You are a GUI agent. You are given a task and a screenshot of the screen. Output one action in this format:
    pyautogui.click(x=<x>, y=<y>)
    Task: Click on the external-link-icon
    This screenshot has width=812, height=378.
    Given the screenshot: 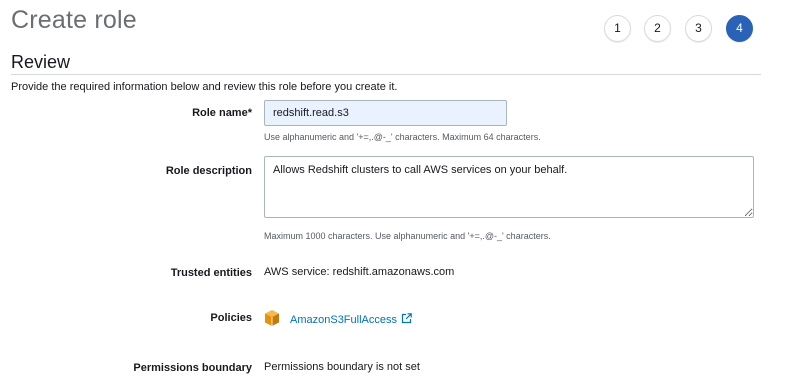 What is the action you would take?
    pyautogui.click(x=406, y=318)
    